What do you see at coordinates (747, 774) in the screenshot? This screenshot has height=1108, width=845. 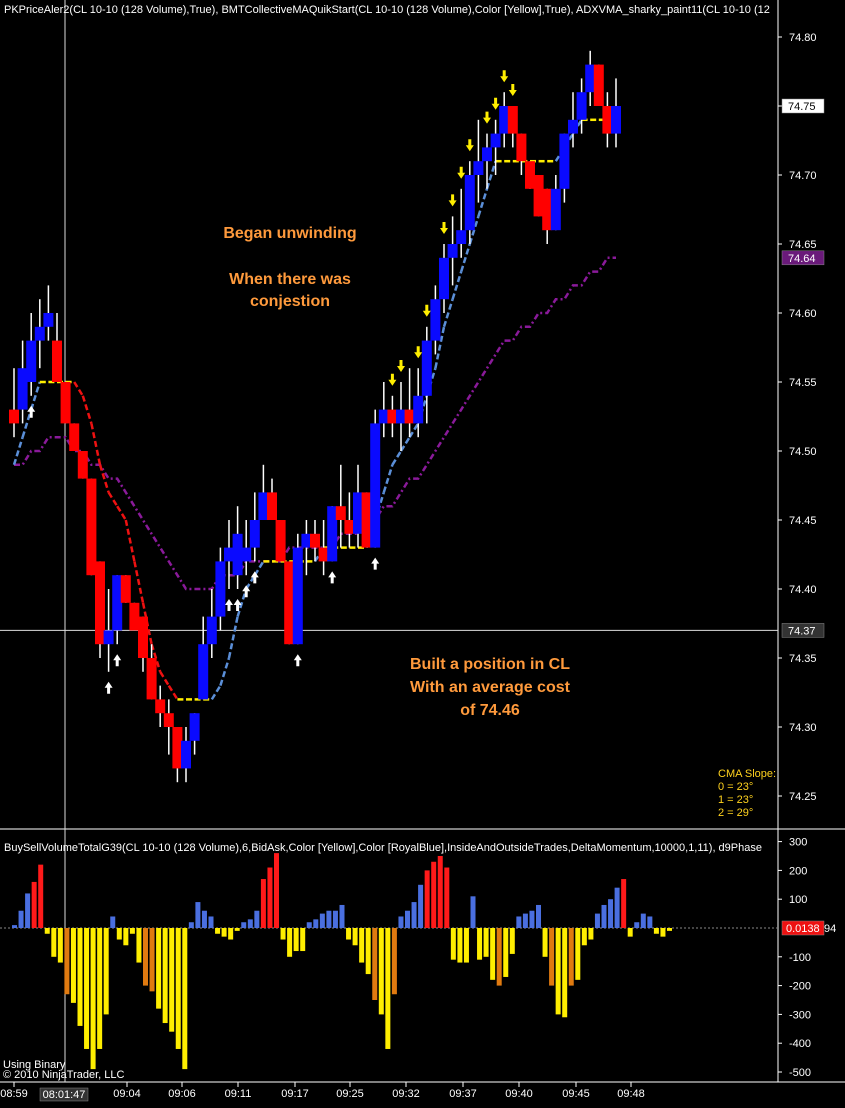 I see `cma-slope-title: CMA Slope:` at bounding box center [747, 774].